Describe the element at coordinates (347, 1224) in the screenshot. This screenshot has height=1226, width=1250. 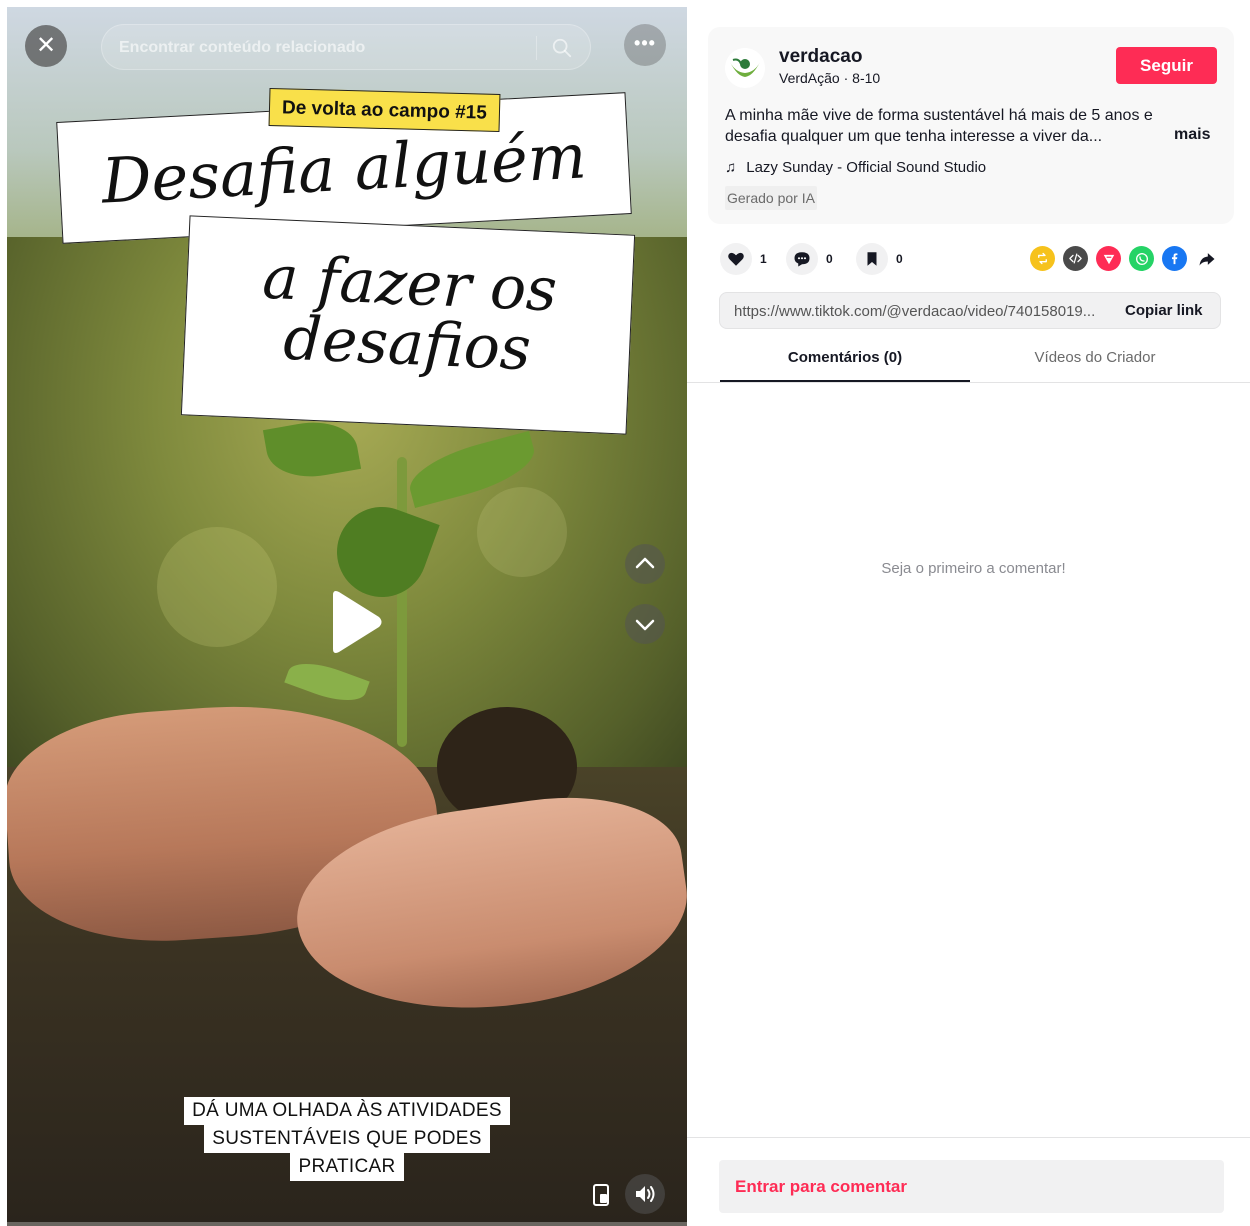
I see `video-progress-bar` at that location.